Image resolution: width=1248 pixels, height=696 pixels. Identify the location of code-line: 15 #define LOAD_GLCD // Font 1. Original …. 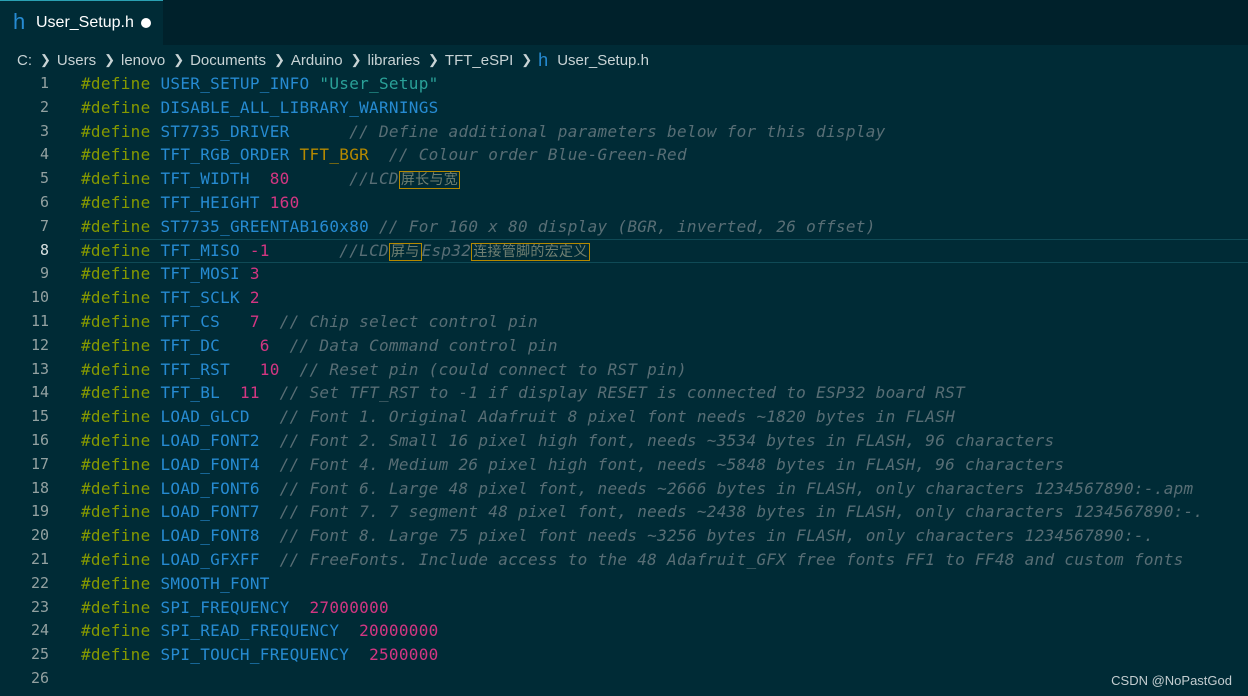
(624, 417).